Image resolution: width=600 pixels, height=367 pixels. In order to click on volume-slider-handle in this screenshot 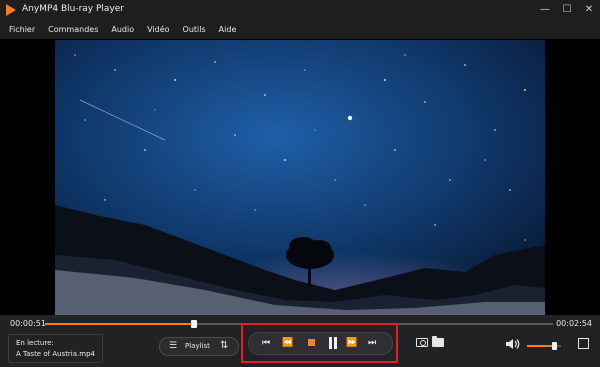, I will do `click(555, 346)`.